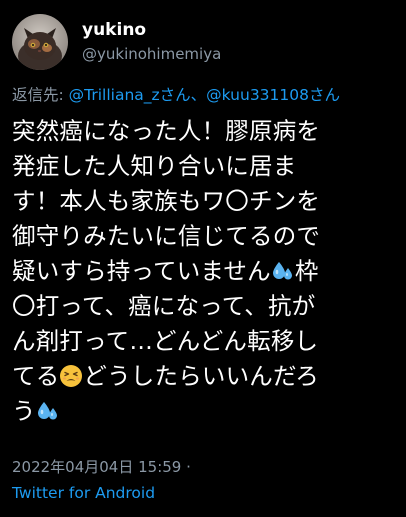  I want to click on tweet-line-8: てる どうしたらいいんだろ, so click(207, 376).